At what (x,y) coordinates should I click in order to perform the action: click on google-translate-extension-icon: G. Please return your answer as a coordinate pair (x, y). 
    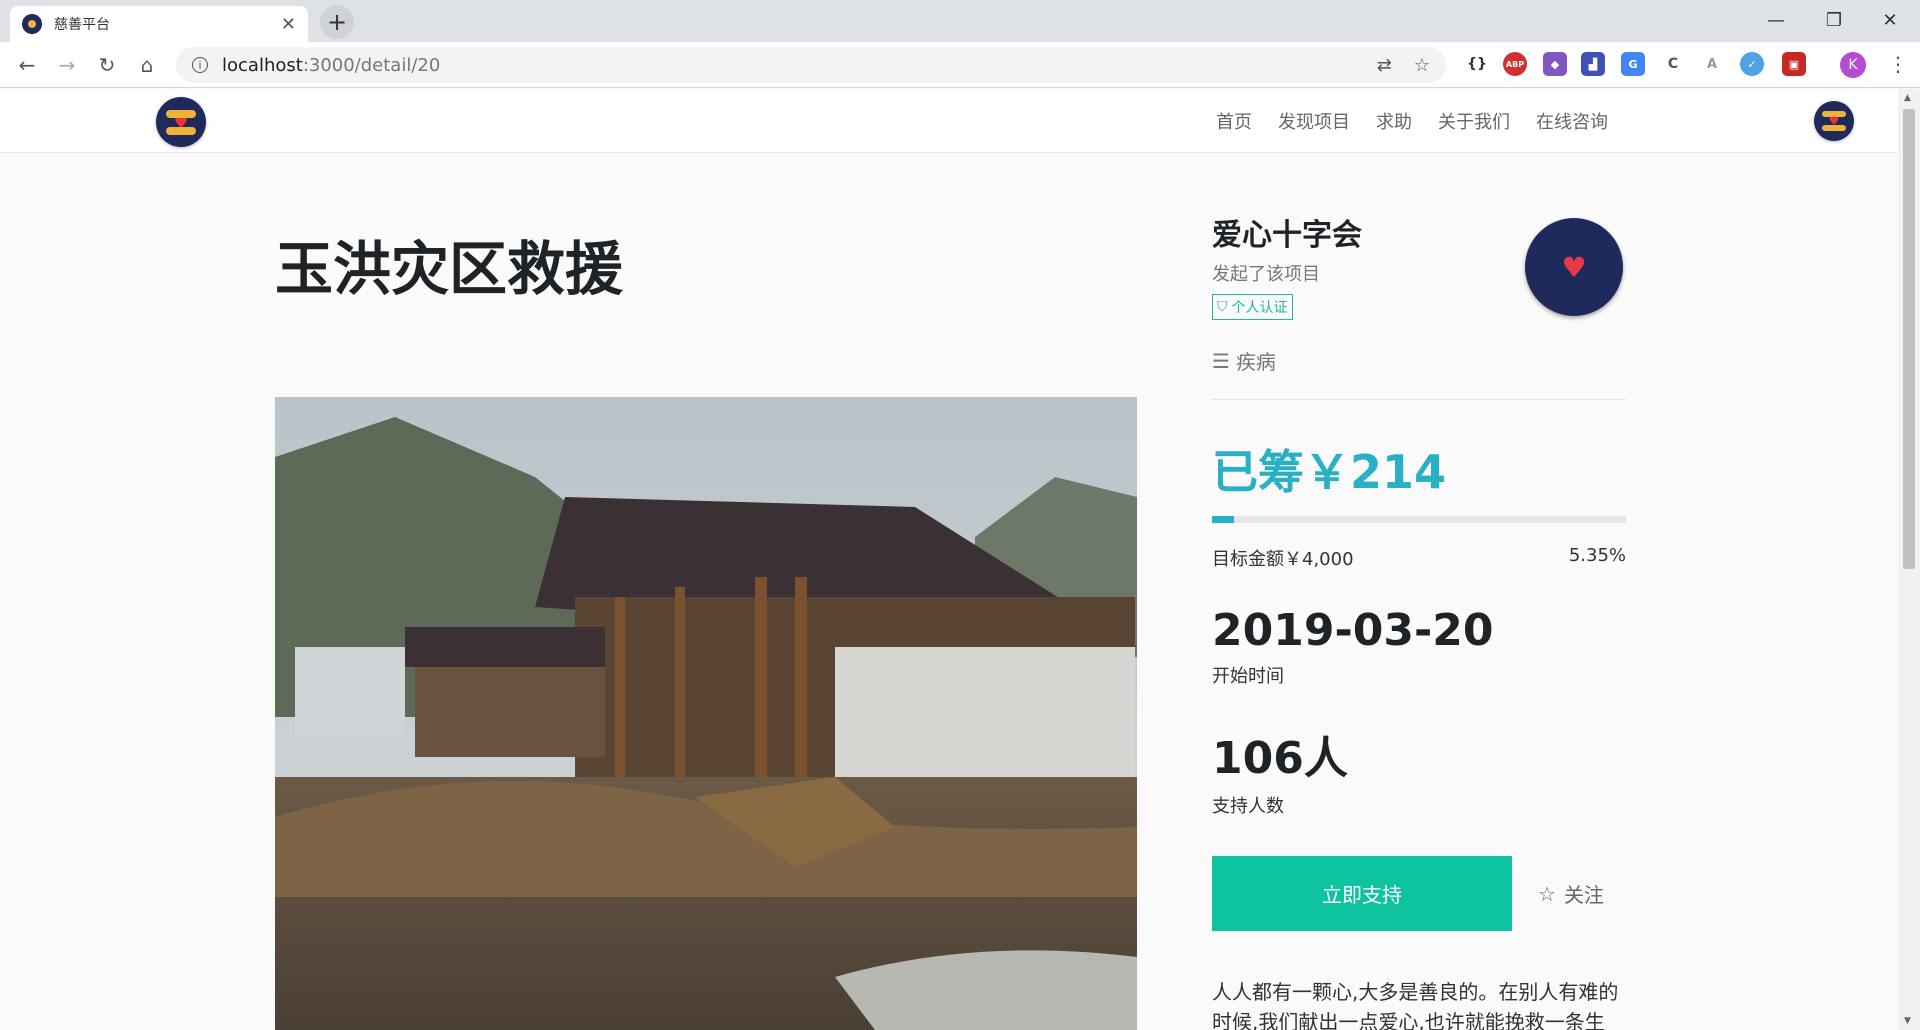
    Looking at the image, I should click on (1633, 64).